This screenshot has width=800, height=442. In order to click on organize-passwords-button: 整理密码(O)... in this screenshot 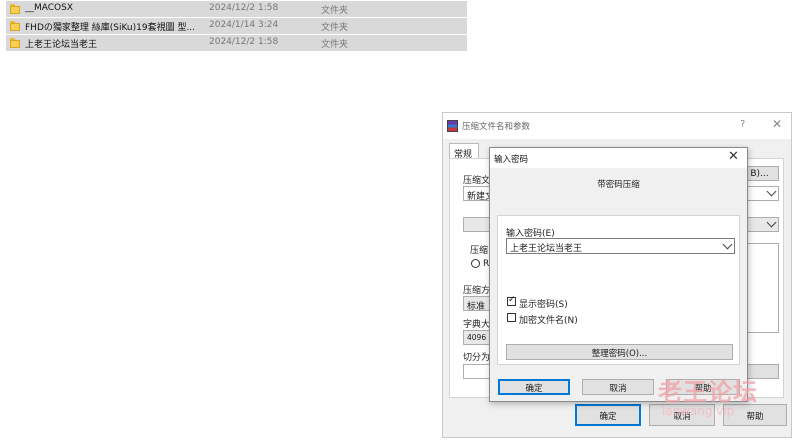, I will do `click(619, 352)`.